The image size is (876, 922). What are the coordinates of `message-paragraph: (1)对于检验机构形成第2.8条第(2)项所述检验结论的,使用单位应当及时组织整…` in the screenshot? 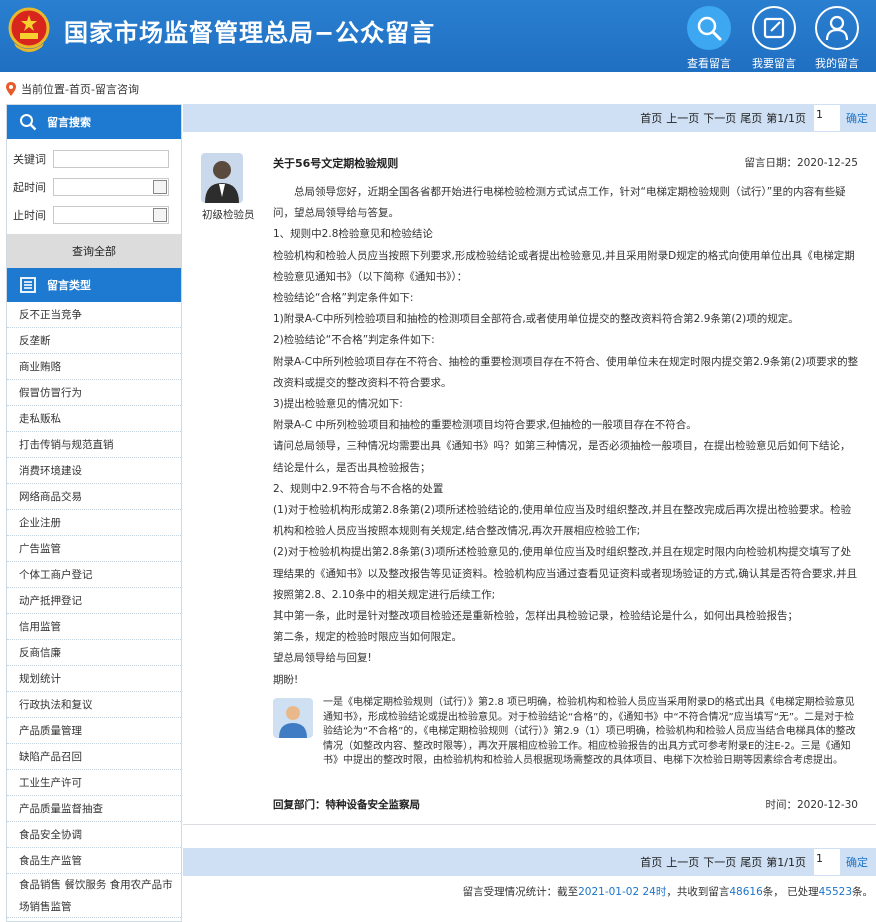 It's located at (562, 521).